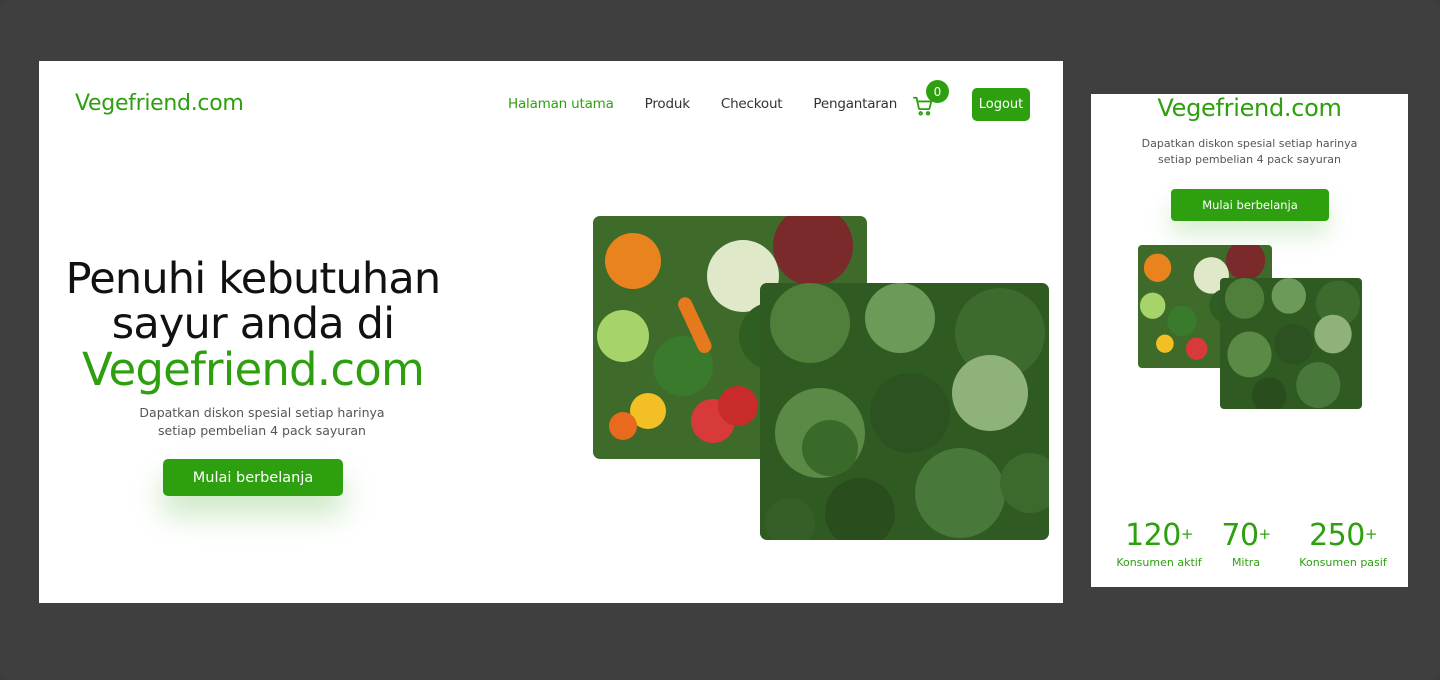  I want to click on nav-link-checkout: Checkout, so click(752, 104).